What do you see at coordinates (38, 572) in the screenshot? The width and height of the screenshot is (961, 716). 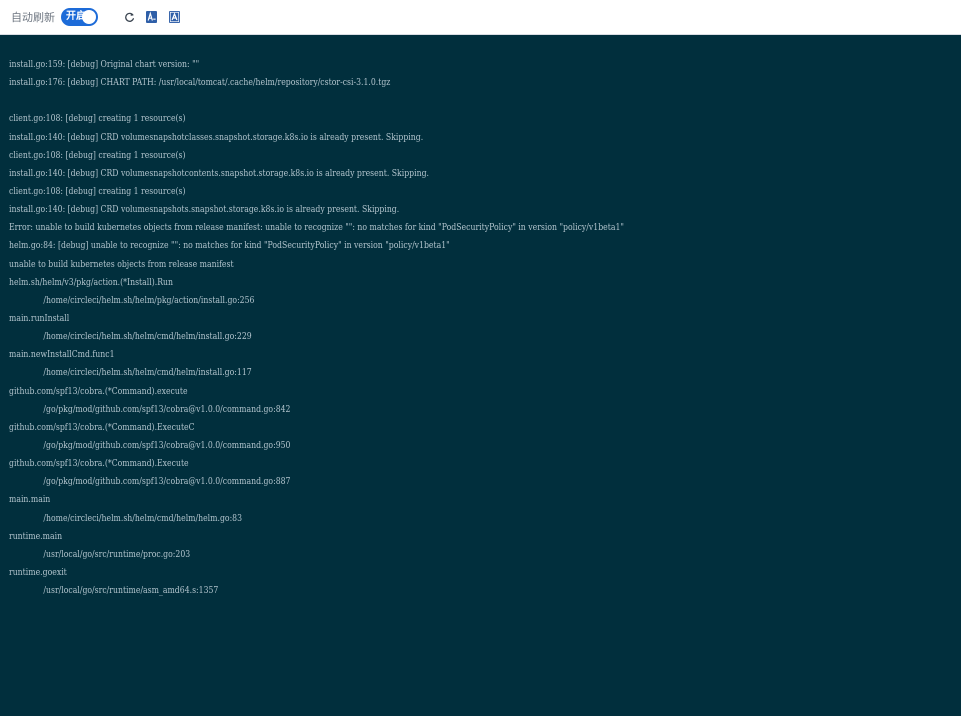 I see `log-line: runtime.goexit` at bounding box center [38, 572].